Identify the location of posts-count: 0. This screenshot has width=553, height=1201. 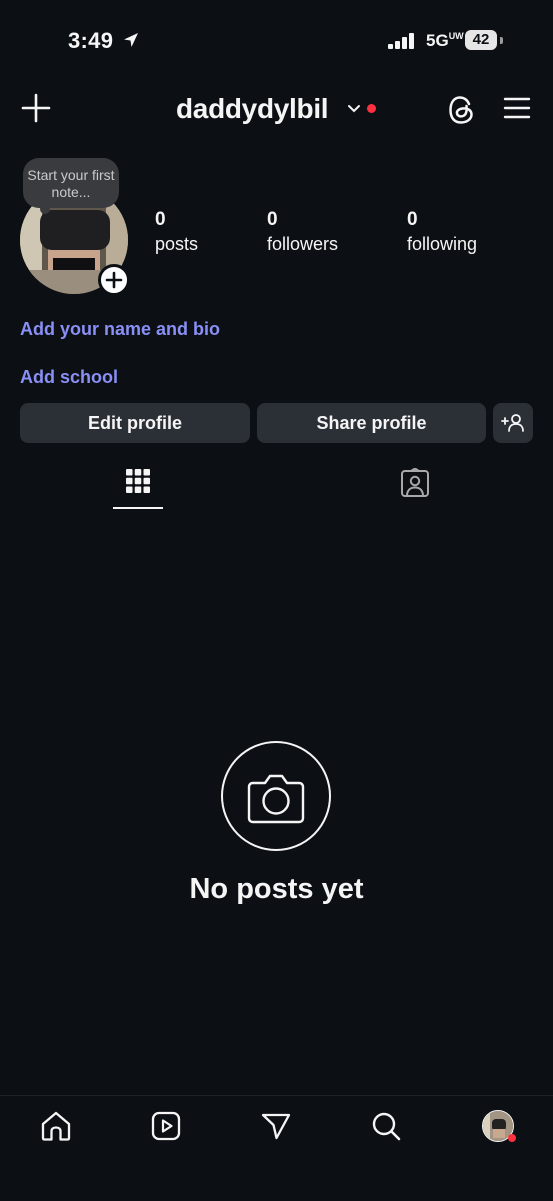
(160, 219).